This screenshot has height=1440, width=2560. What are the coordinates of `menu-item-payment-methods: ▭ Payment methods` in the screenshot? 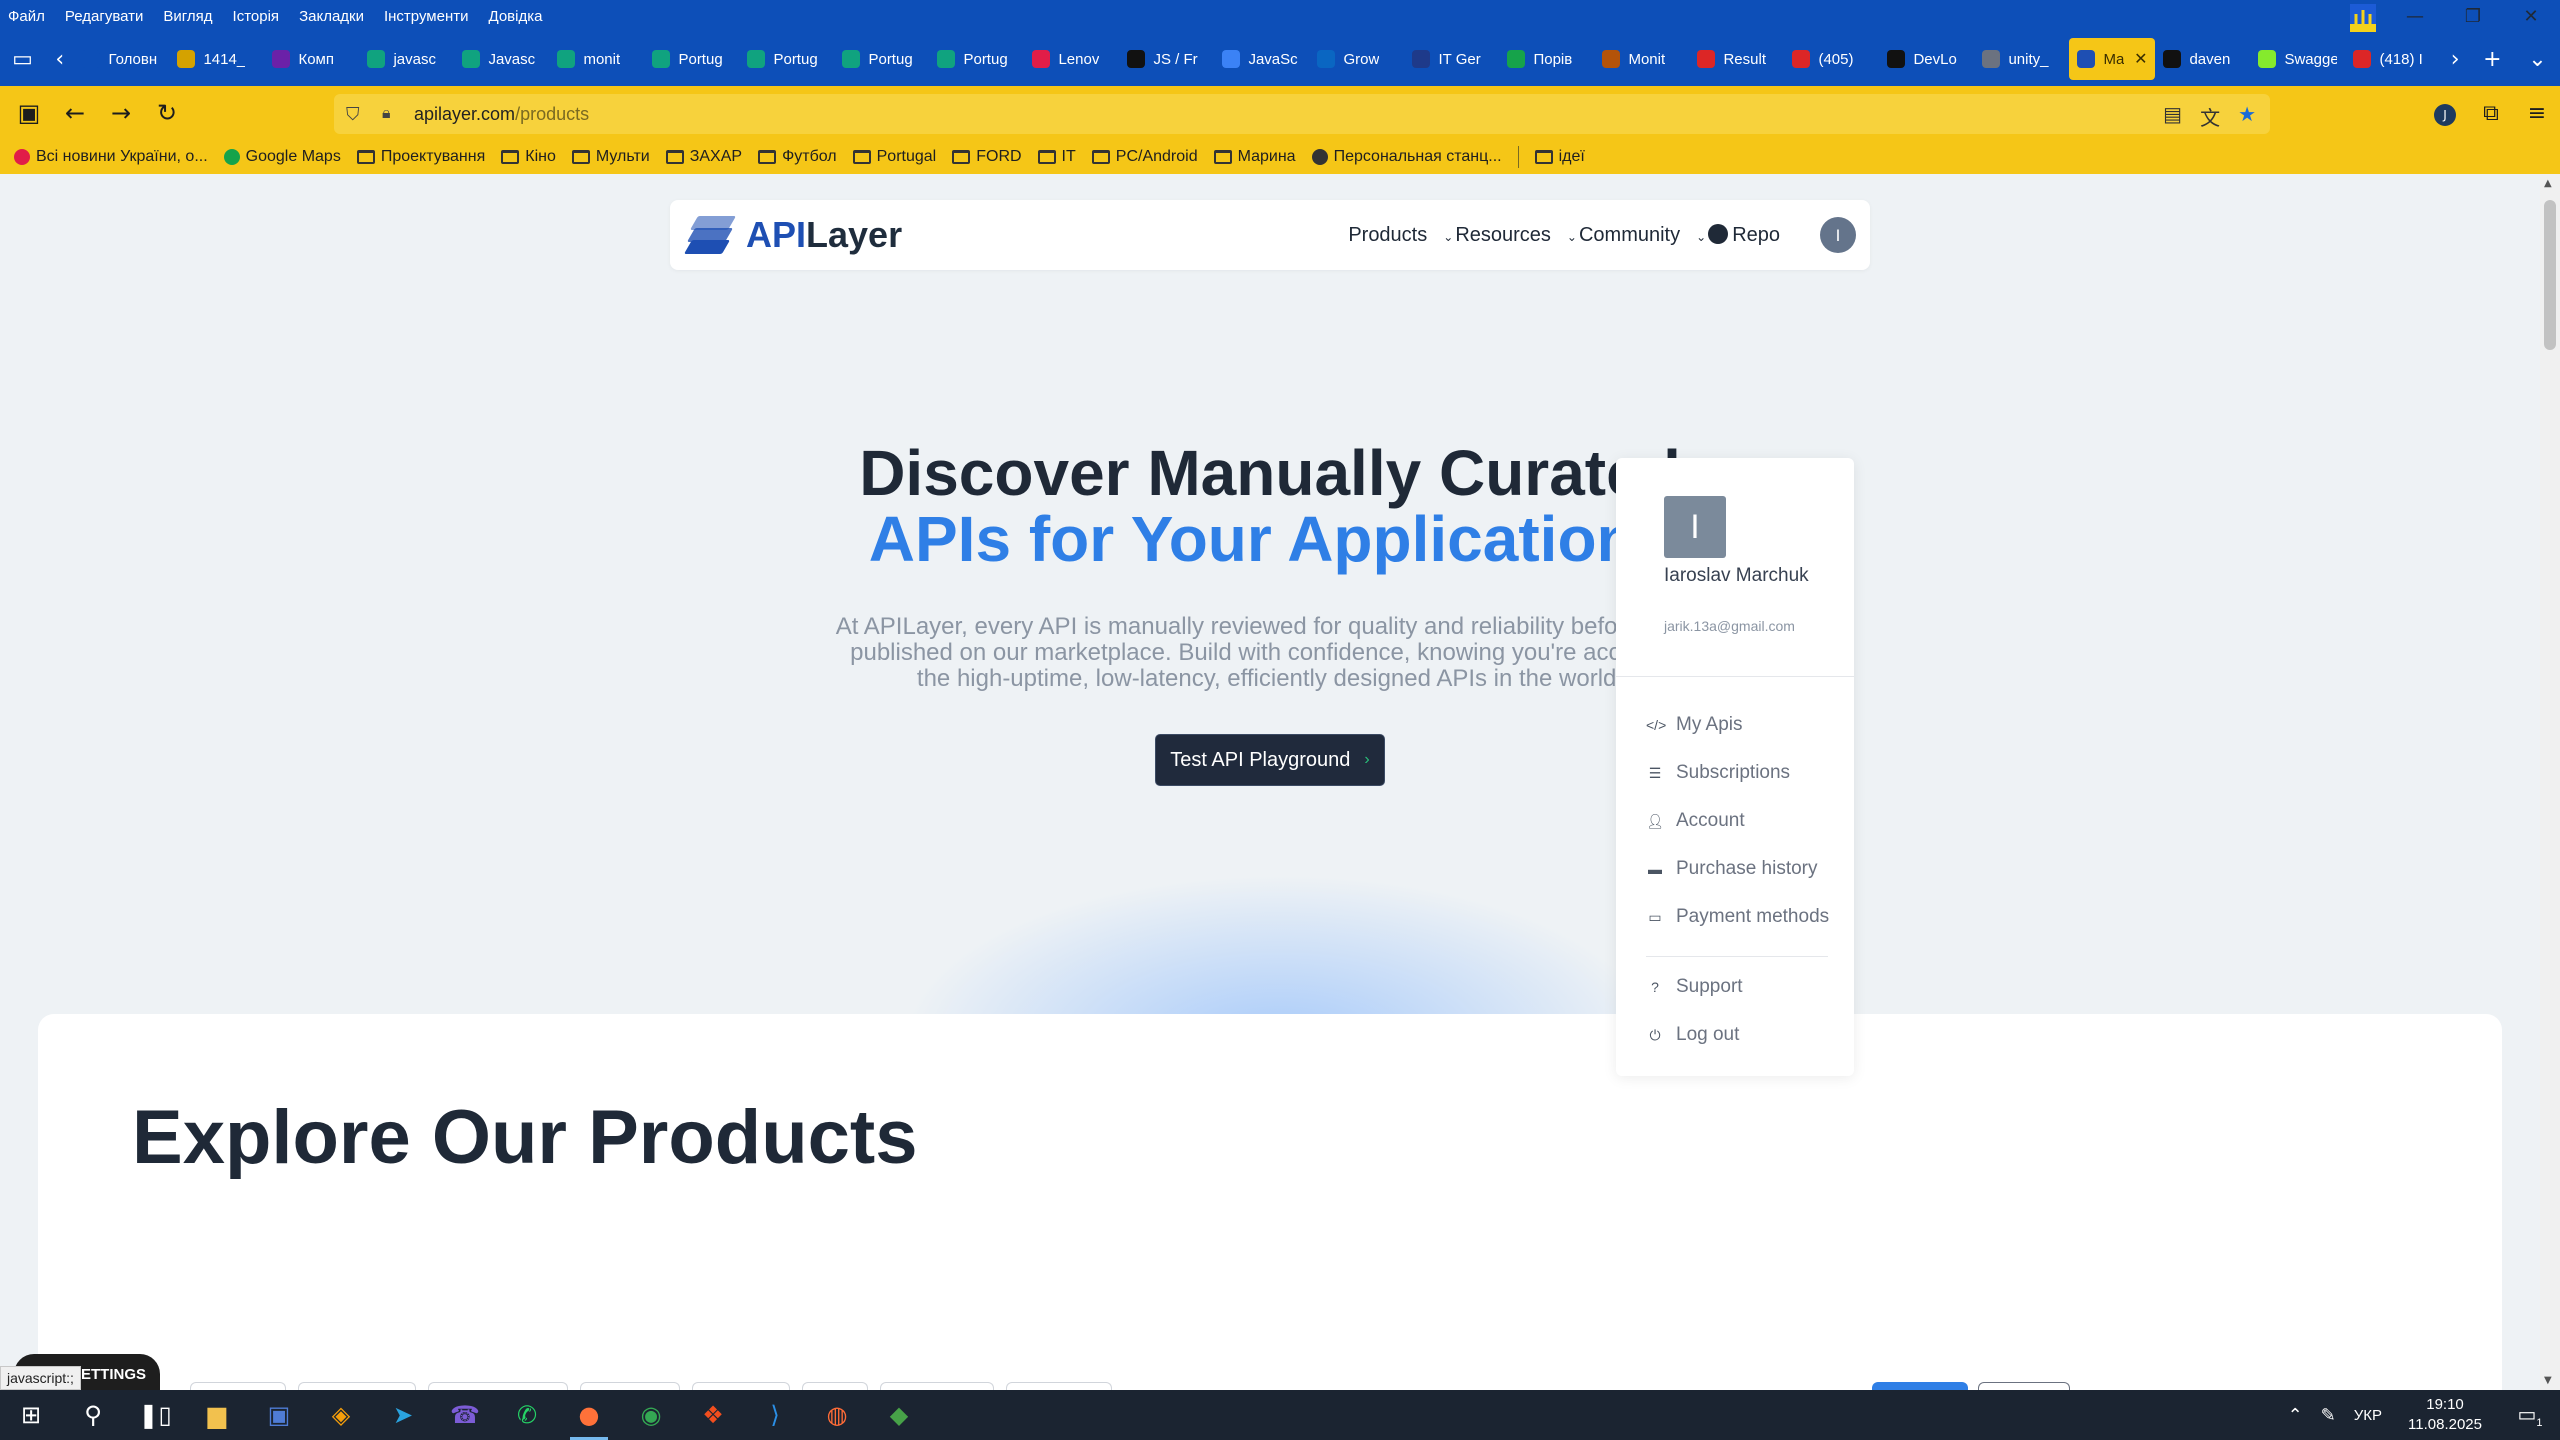 It's located at (1737, 917).